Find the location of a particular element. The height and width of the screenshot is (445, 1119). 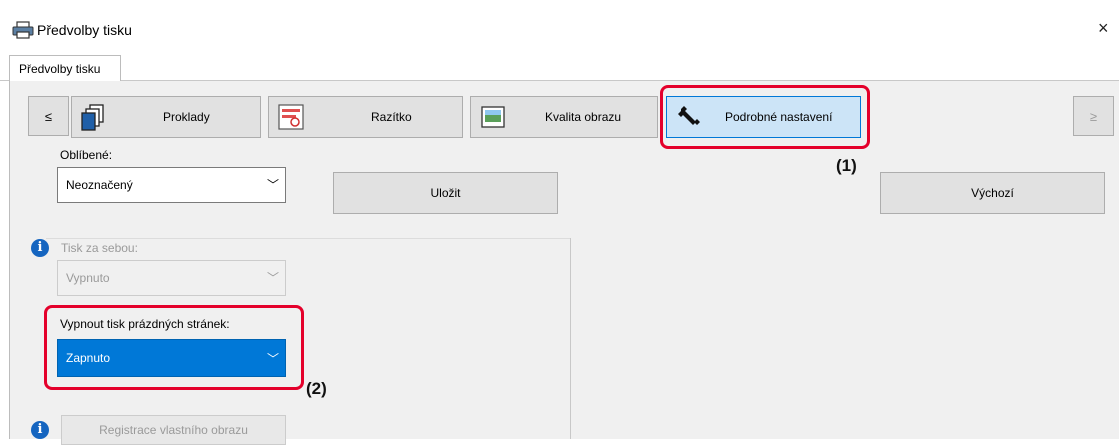

group-separator is located at coordinates (308, 238).